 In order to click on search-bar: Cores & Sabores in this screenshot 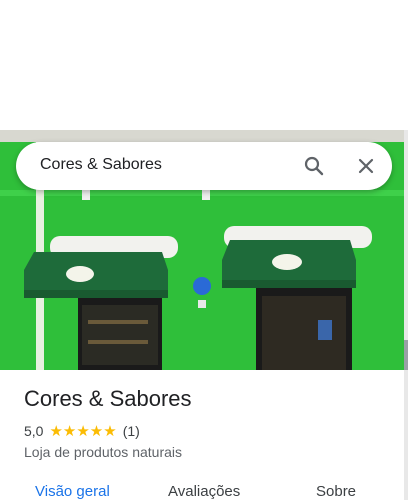, I will do `click(204, 166)`.